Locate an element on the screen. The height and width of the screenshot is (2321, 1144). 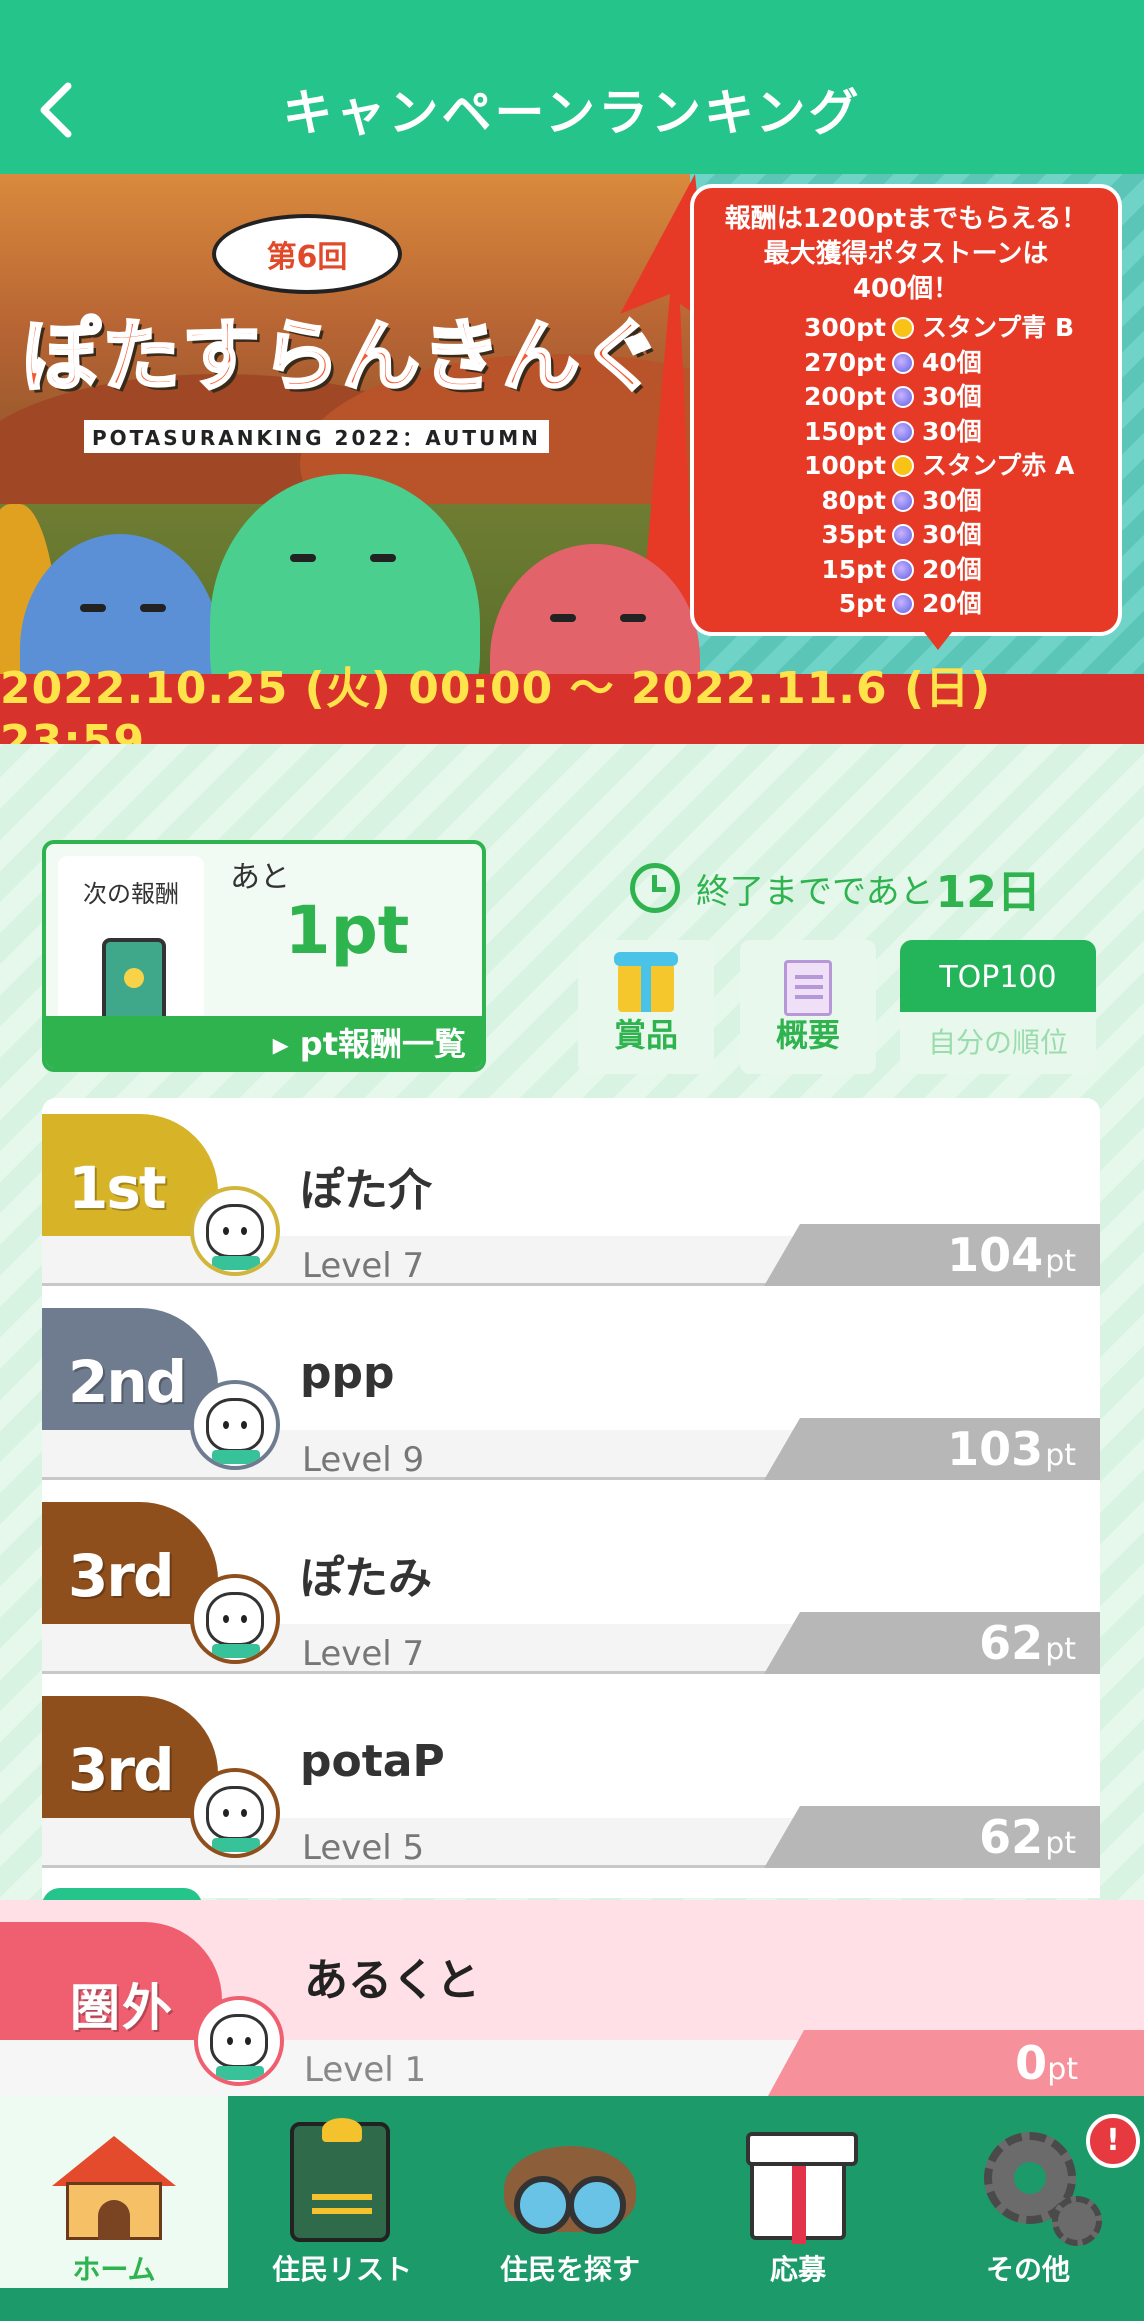
player-name: ppp is located at coordinates (347, 1373).